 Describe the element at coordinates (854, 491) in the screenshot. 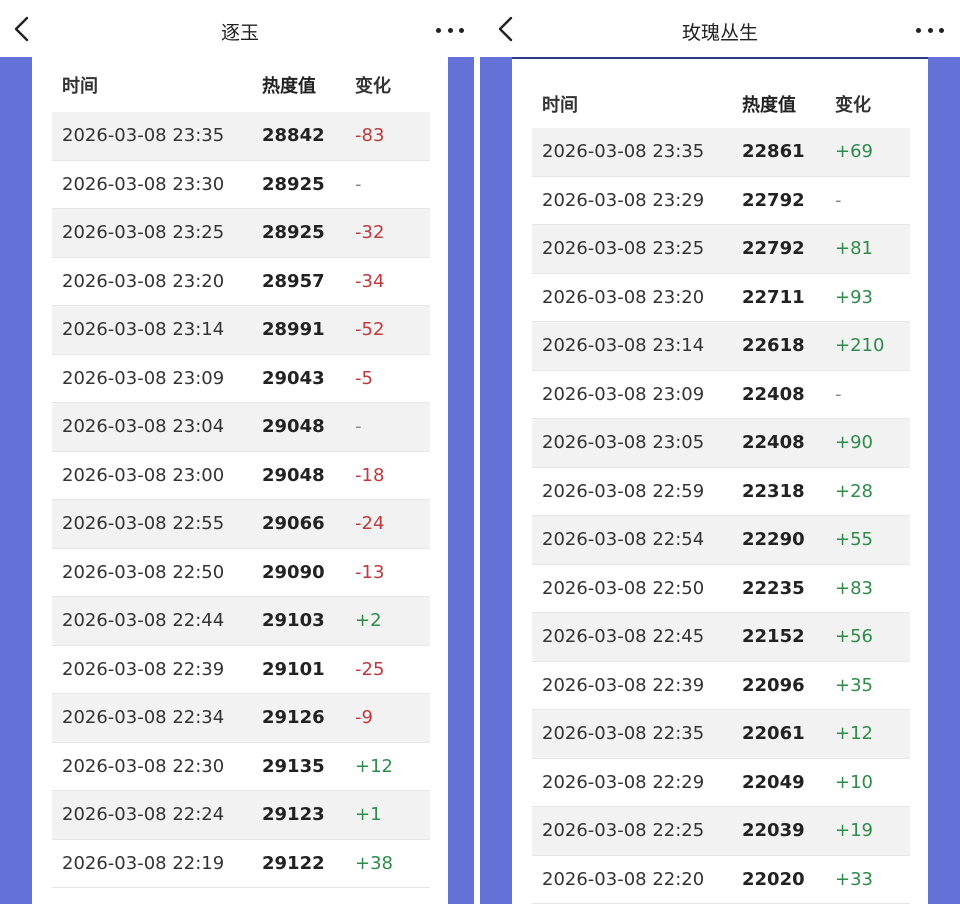

I see `row-change: +28` at that location.